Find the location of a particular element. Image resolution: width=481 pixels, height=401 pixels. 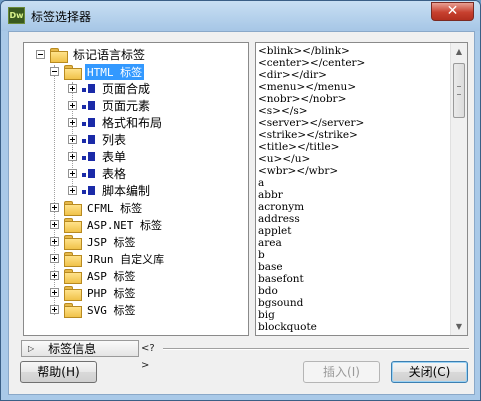

close-button: 关闭(C) is located at coordinates (429, 372).